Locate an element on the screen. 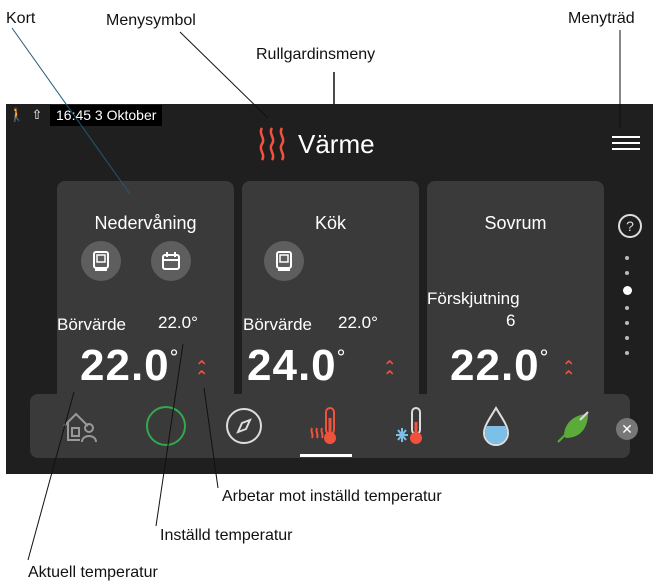  callout-aktuell: Aktuell temperatur is located at coordinates (93, 572).